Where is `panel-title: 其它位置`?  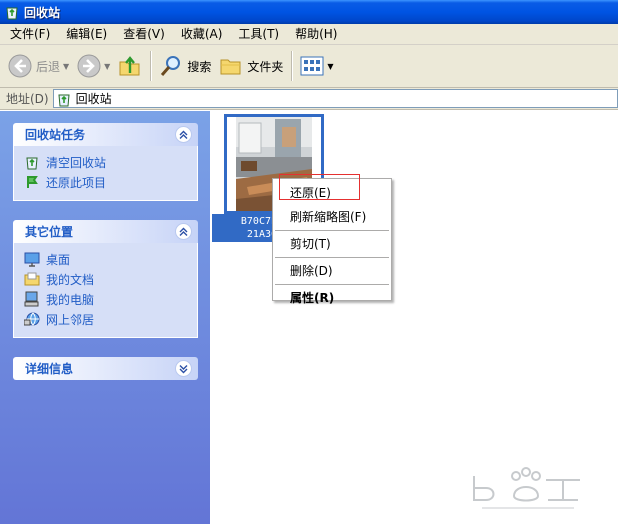 panel-title: 其它位置 is located at coordinates (49, 232).